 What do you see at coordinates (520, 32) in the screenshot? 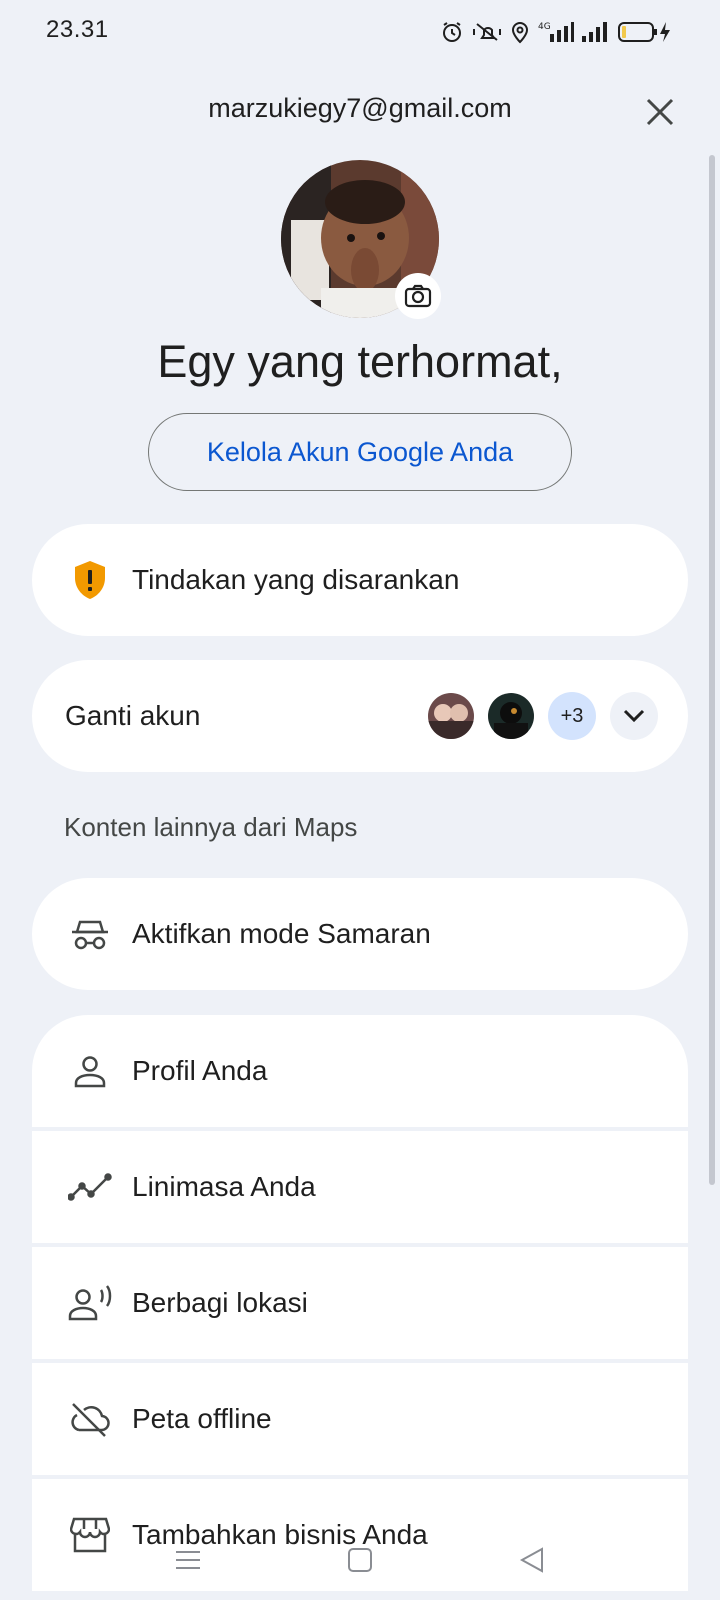
I see `location-icon` at bounding box center [520, 32].